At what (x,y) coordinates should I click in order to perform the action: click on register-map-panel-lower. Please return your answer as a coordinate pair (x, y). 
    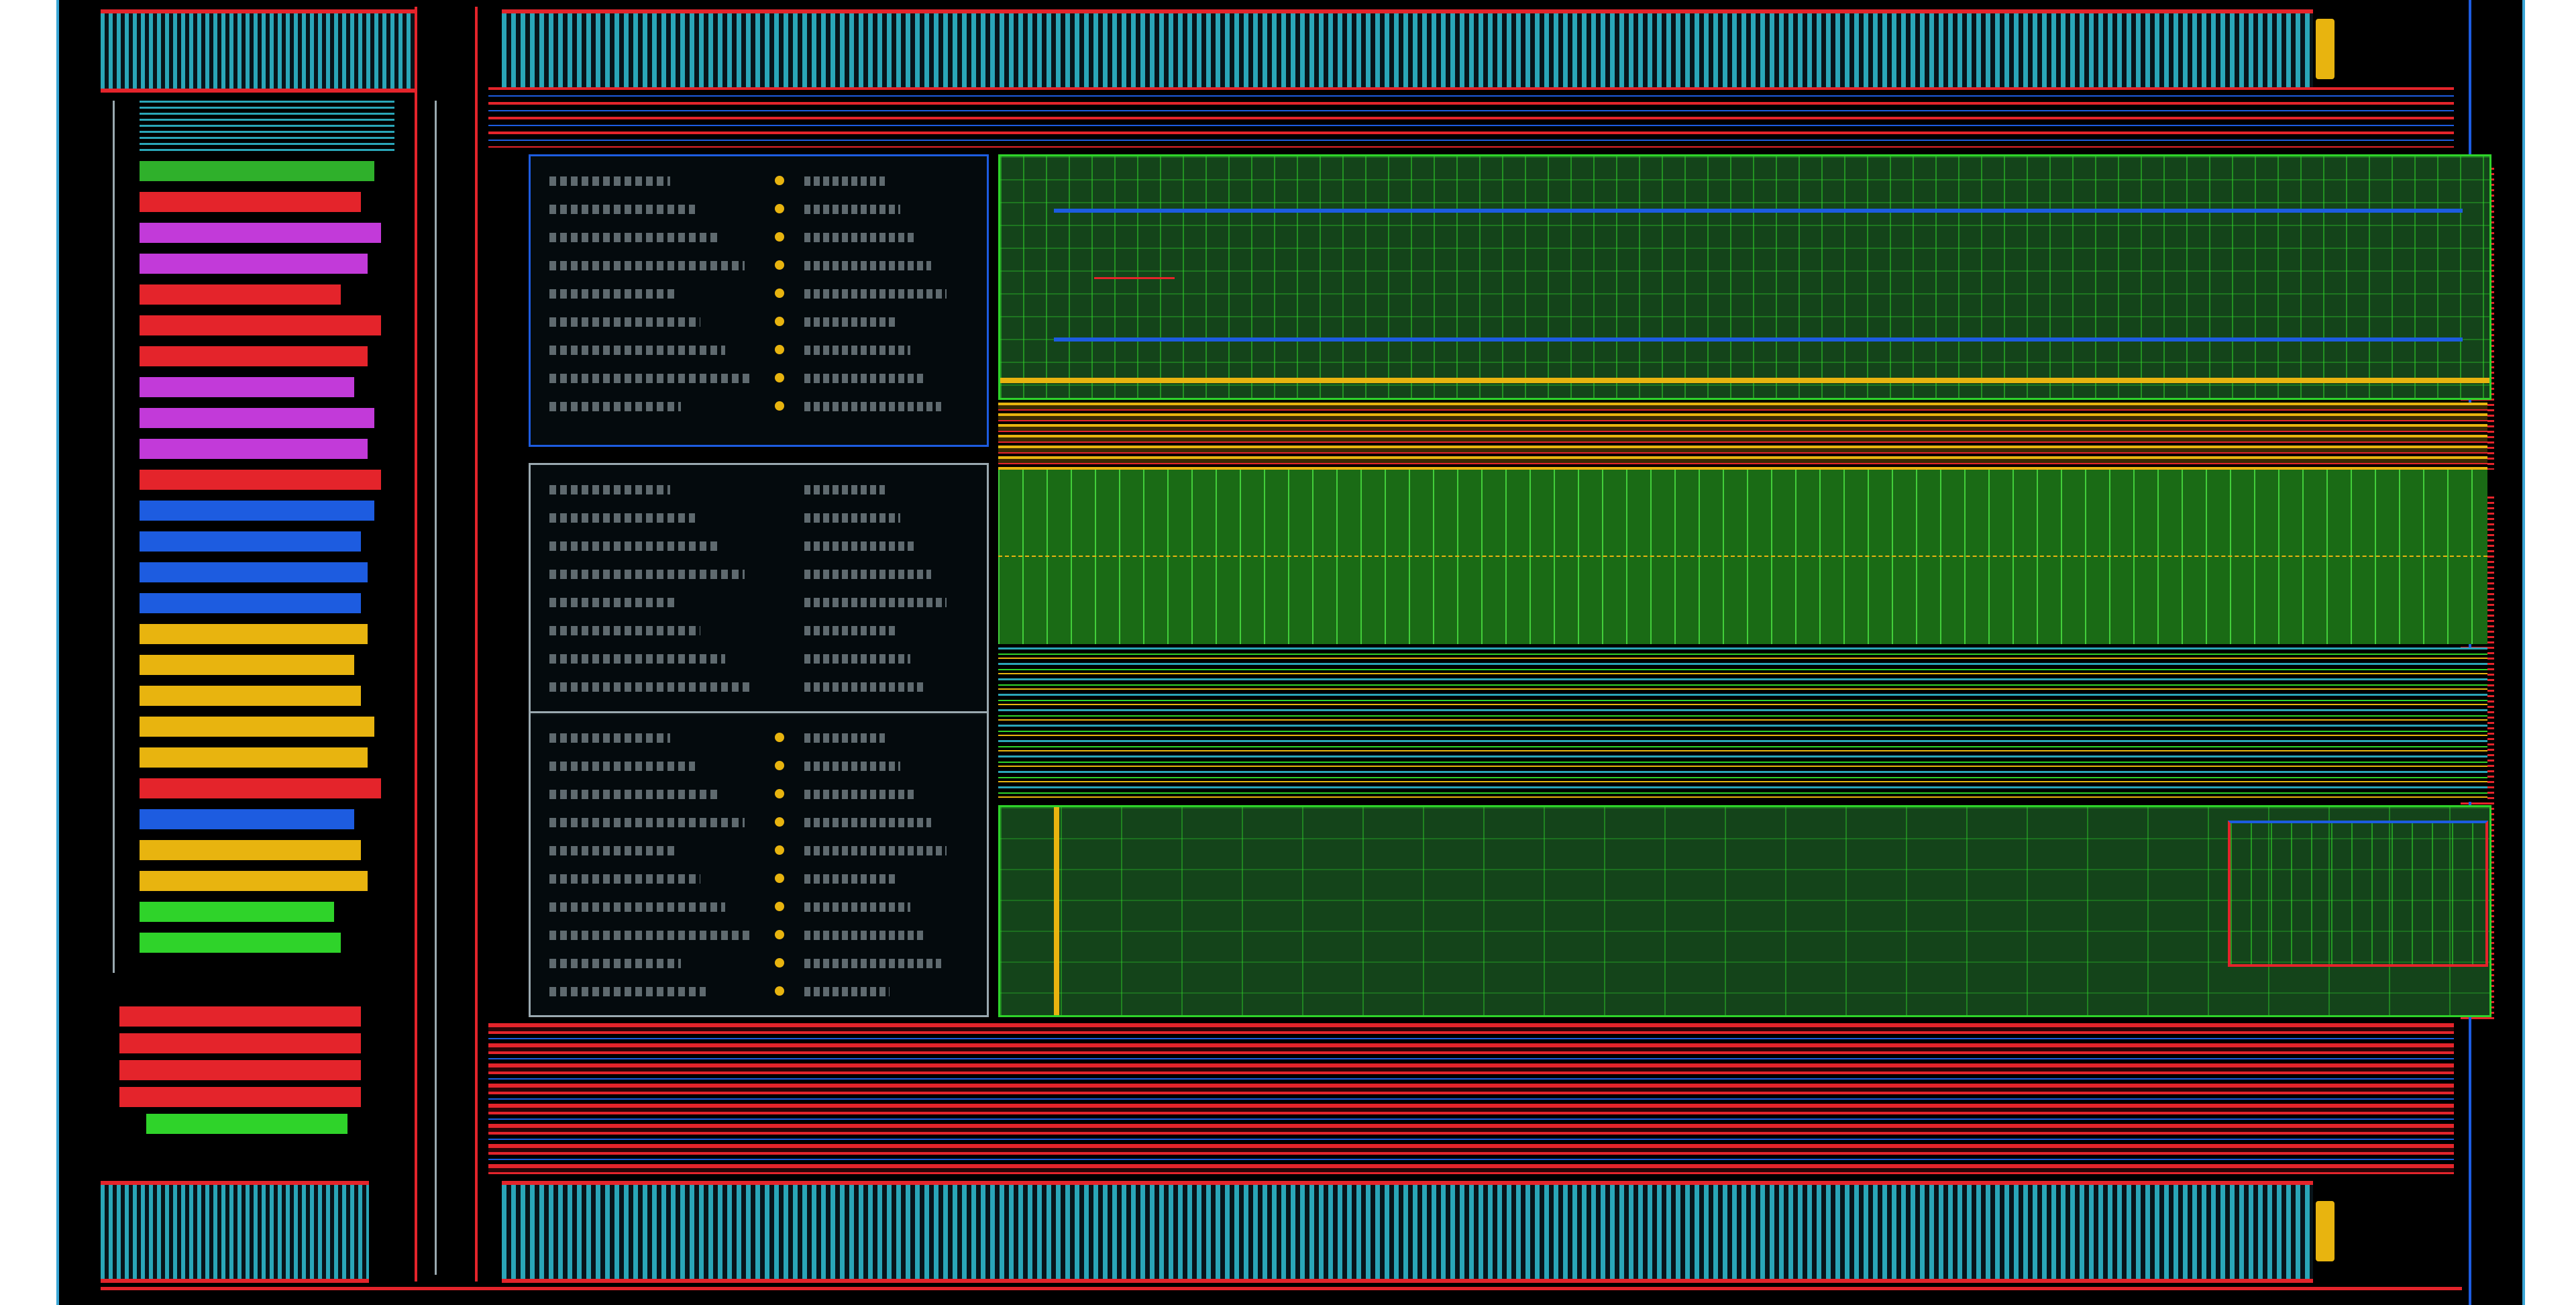
    Looking at the image, I should click on (759, 864).